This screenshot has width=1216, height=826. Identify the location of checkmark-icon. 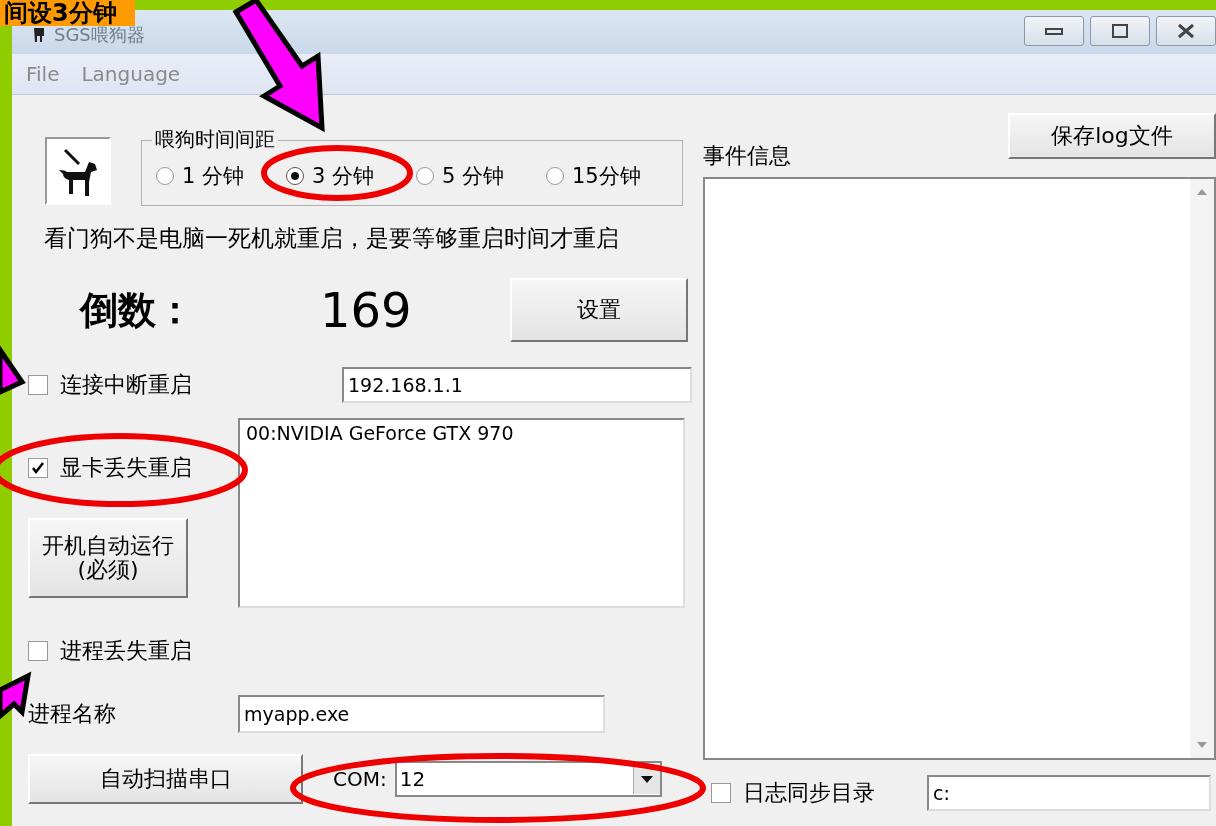
(38, 468).